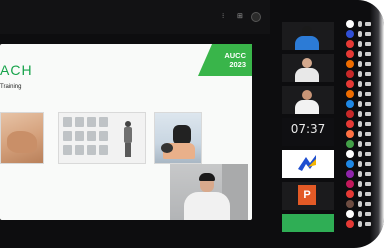 This screenshot has width=384, height=248. I want to click on meeting-clock: 07:37, so click(308, 129).